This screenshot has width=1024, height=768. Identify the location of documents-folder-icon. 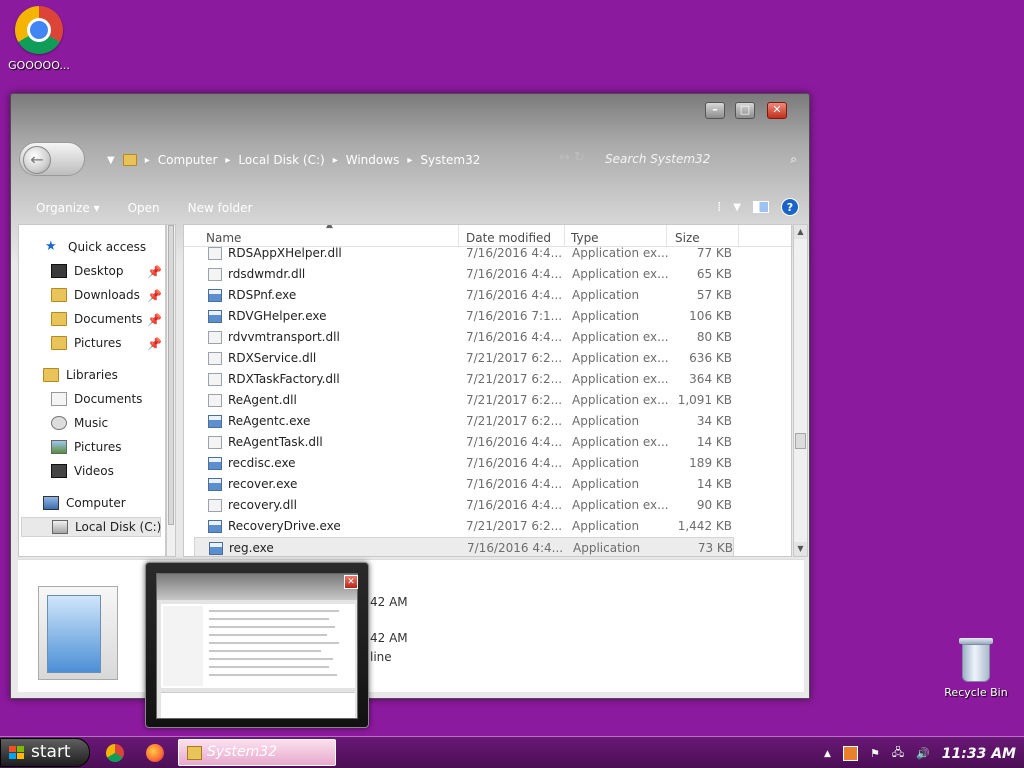
(59, 319).